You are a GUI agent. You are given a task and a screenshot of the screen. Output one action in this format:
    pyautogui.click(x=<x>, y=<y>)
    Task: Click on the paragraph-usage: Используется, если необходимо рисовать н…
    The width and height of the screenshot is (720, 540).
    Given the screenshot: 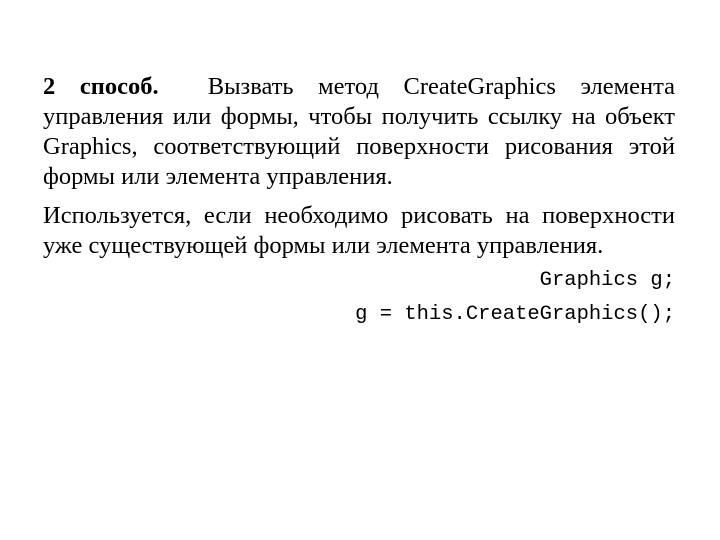 What is the action you would take?
    pyautogui.click(x=359, y=230)
    